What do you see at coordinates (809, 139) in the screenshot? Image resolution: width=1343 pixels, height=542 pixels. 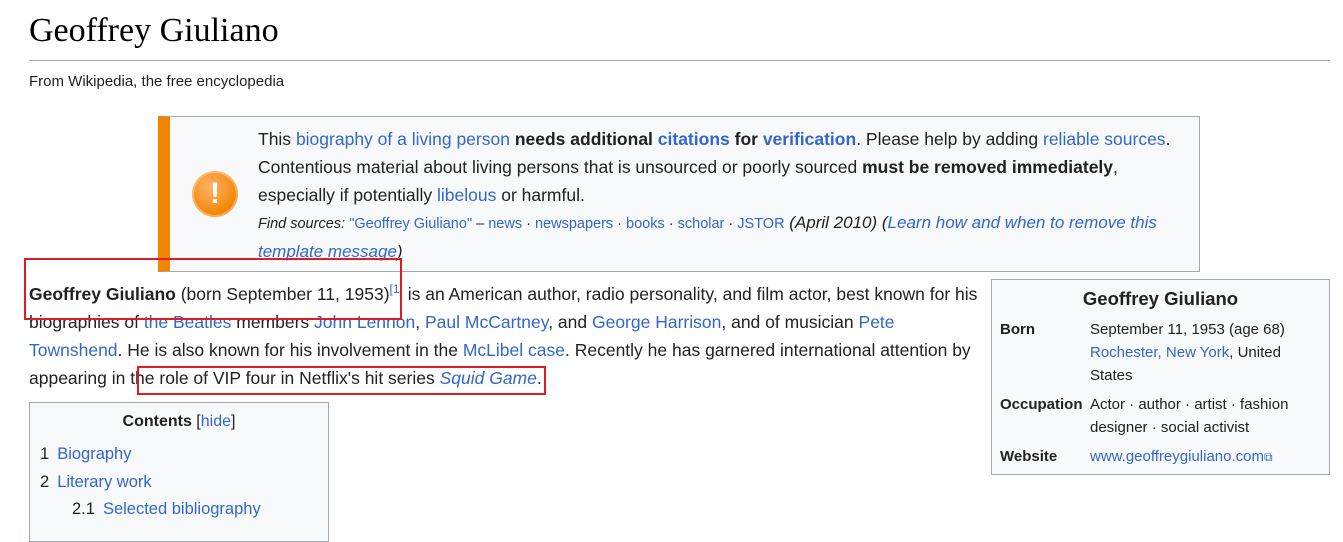 I see `link-verification: verification` at bounding box center [809, 139].